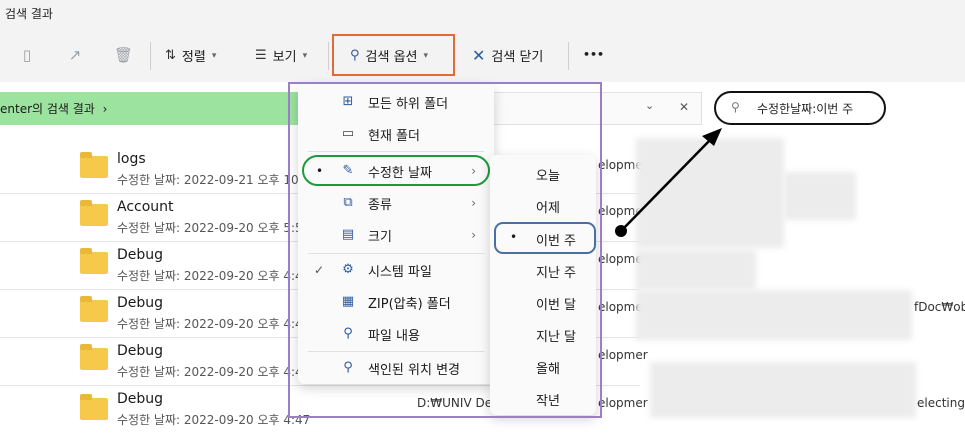 The height and width of the screenshot is (434, 965). Describe the element at coordinates (393, 55) in the screenshot. I see `search-options-highlight` at that location.